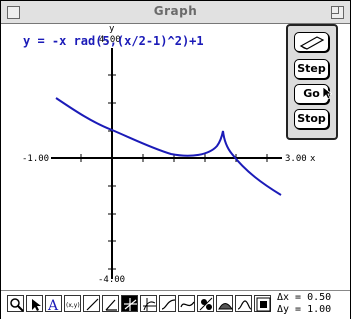 Image resolution: width=351 pixels, height=319 pixels. Describe the element at coordinates (304, 309) in the screenshot. I see `delta-y-readout: Δy = 1.00` at that location.